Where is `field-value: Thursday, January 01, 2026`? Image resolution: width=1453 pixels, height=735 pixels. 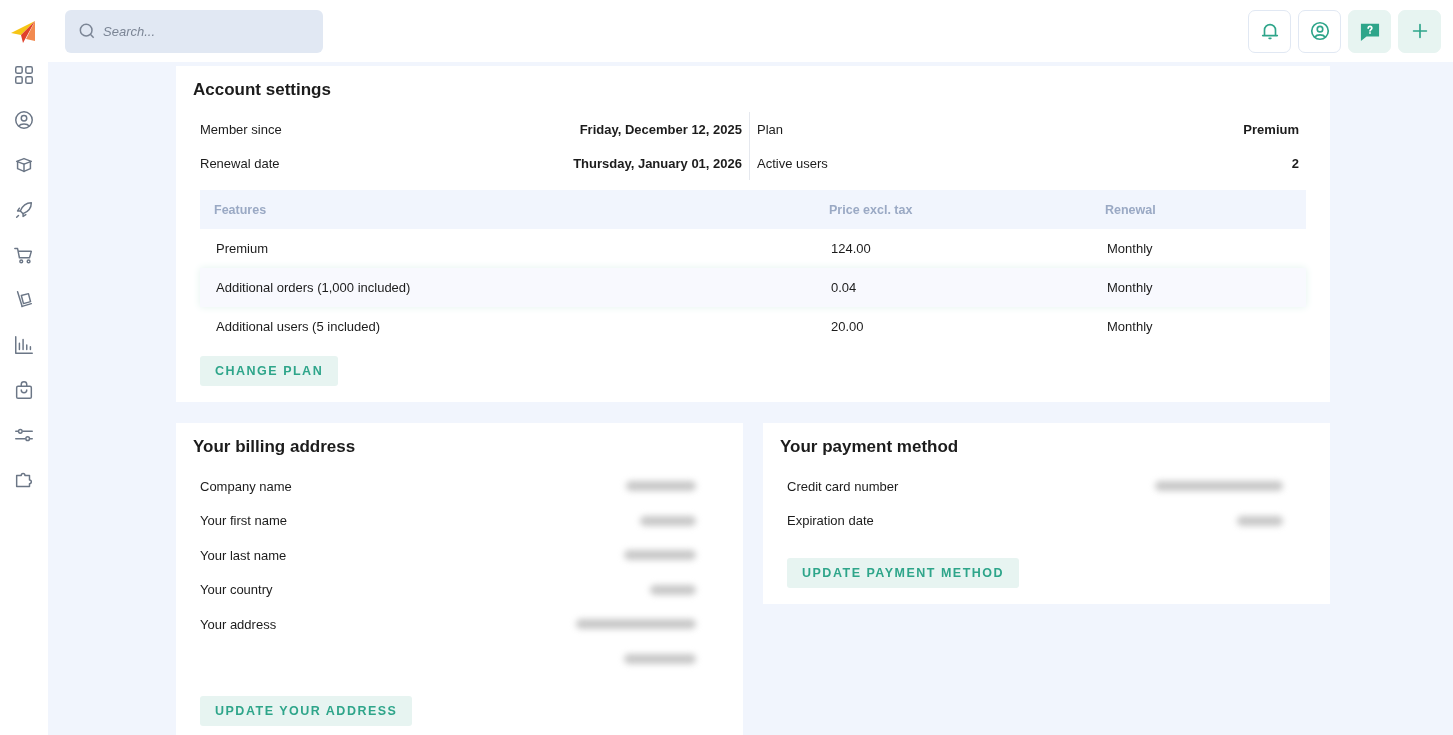 field-value: Thursday, January 01, 2026 is located at coordinates (657, 163).